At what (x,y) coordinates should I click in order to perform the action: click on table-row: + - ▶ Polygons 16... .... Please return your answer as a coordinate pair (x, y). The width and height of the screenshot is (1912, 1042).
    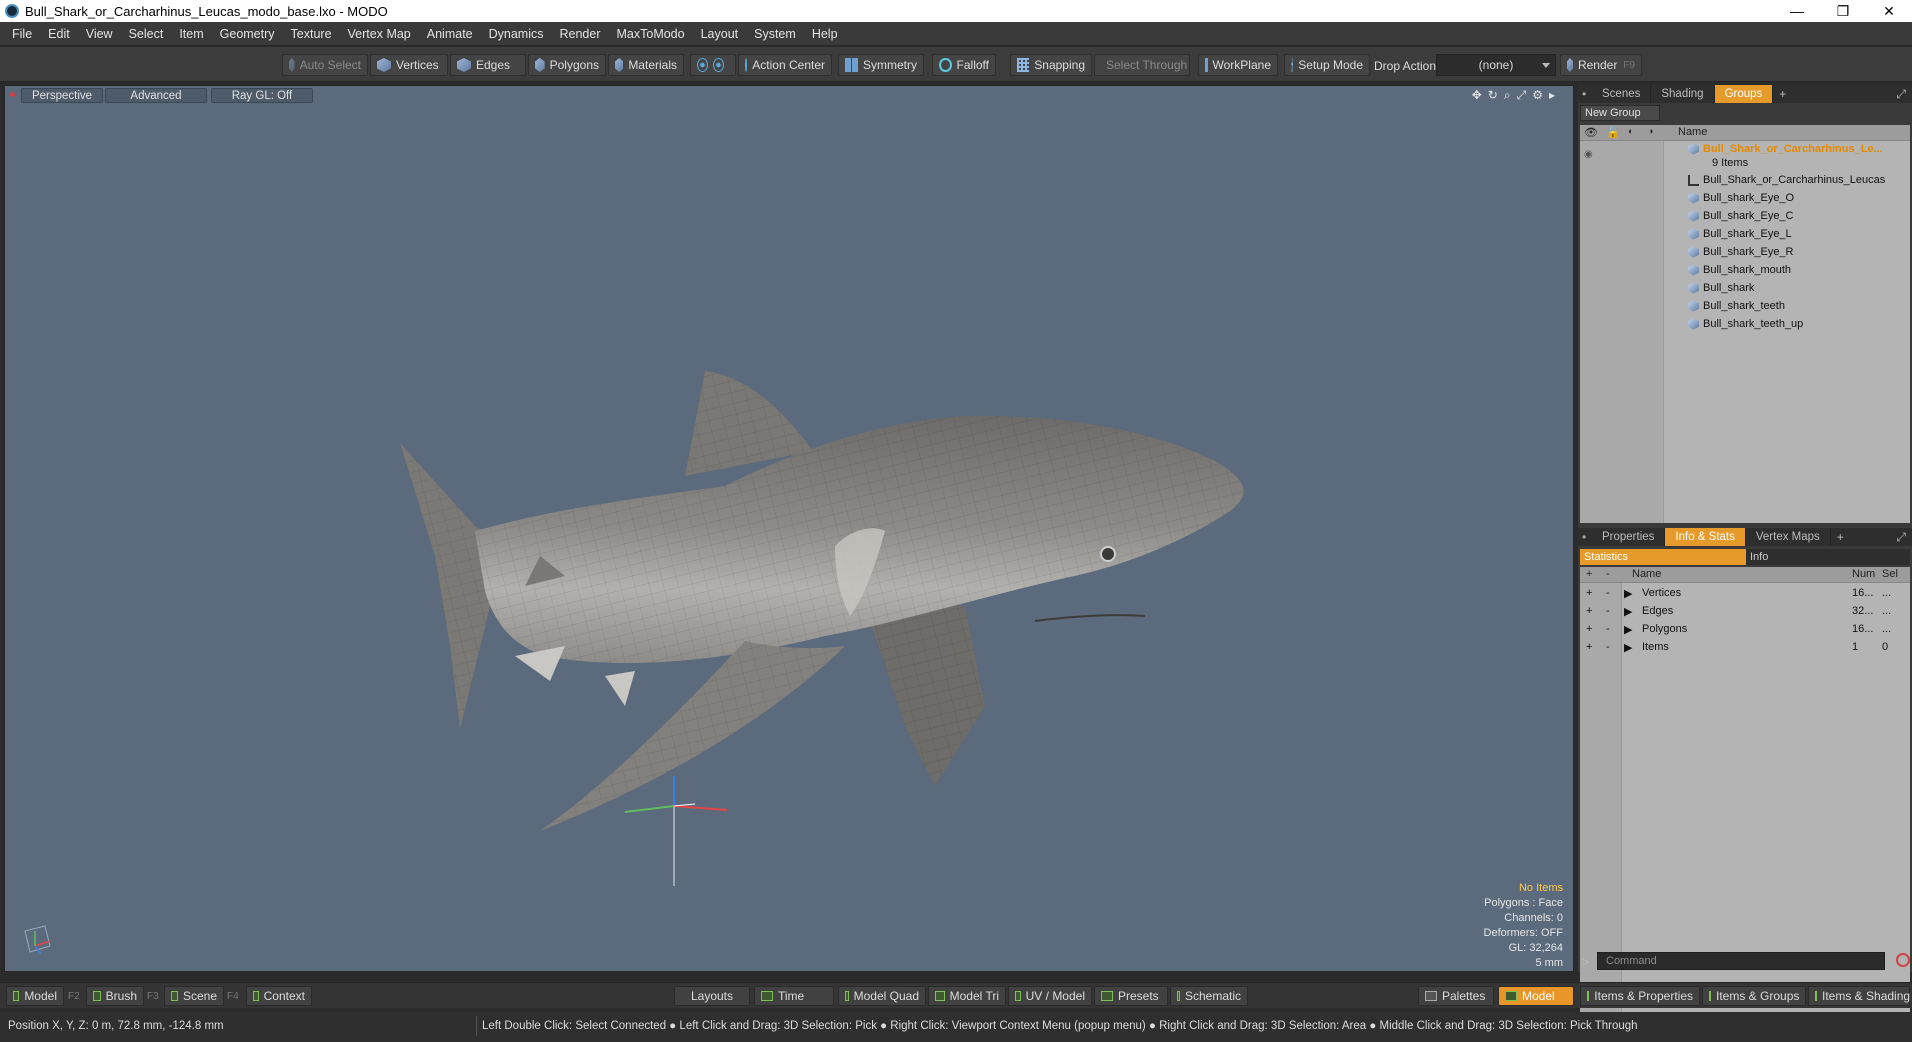
    Looking at the image, I should click on (1745, 630).